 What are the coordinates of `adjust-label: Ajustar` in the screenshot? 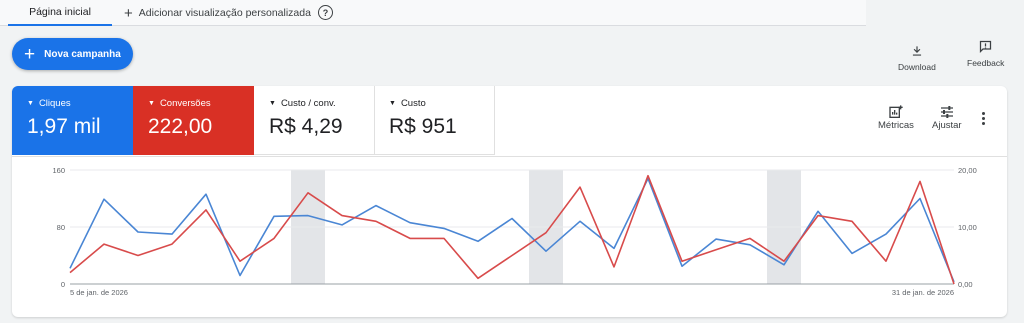 It's located at (947, 125).